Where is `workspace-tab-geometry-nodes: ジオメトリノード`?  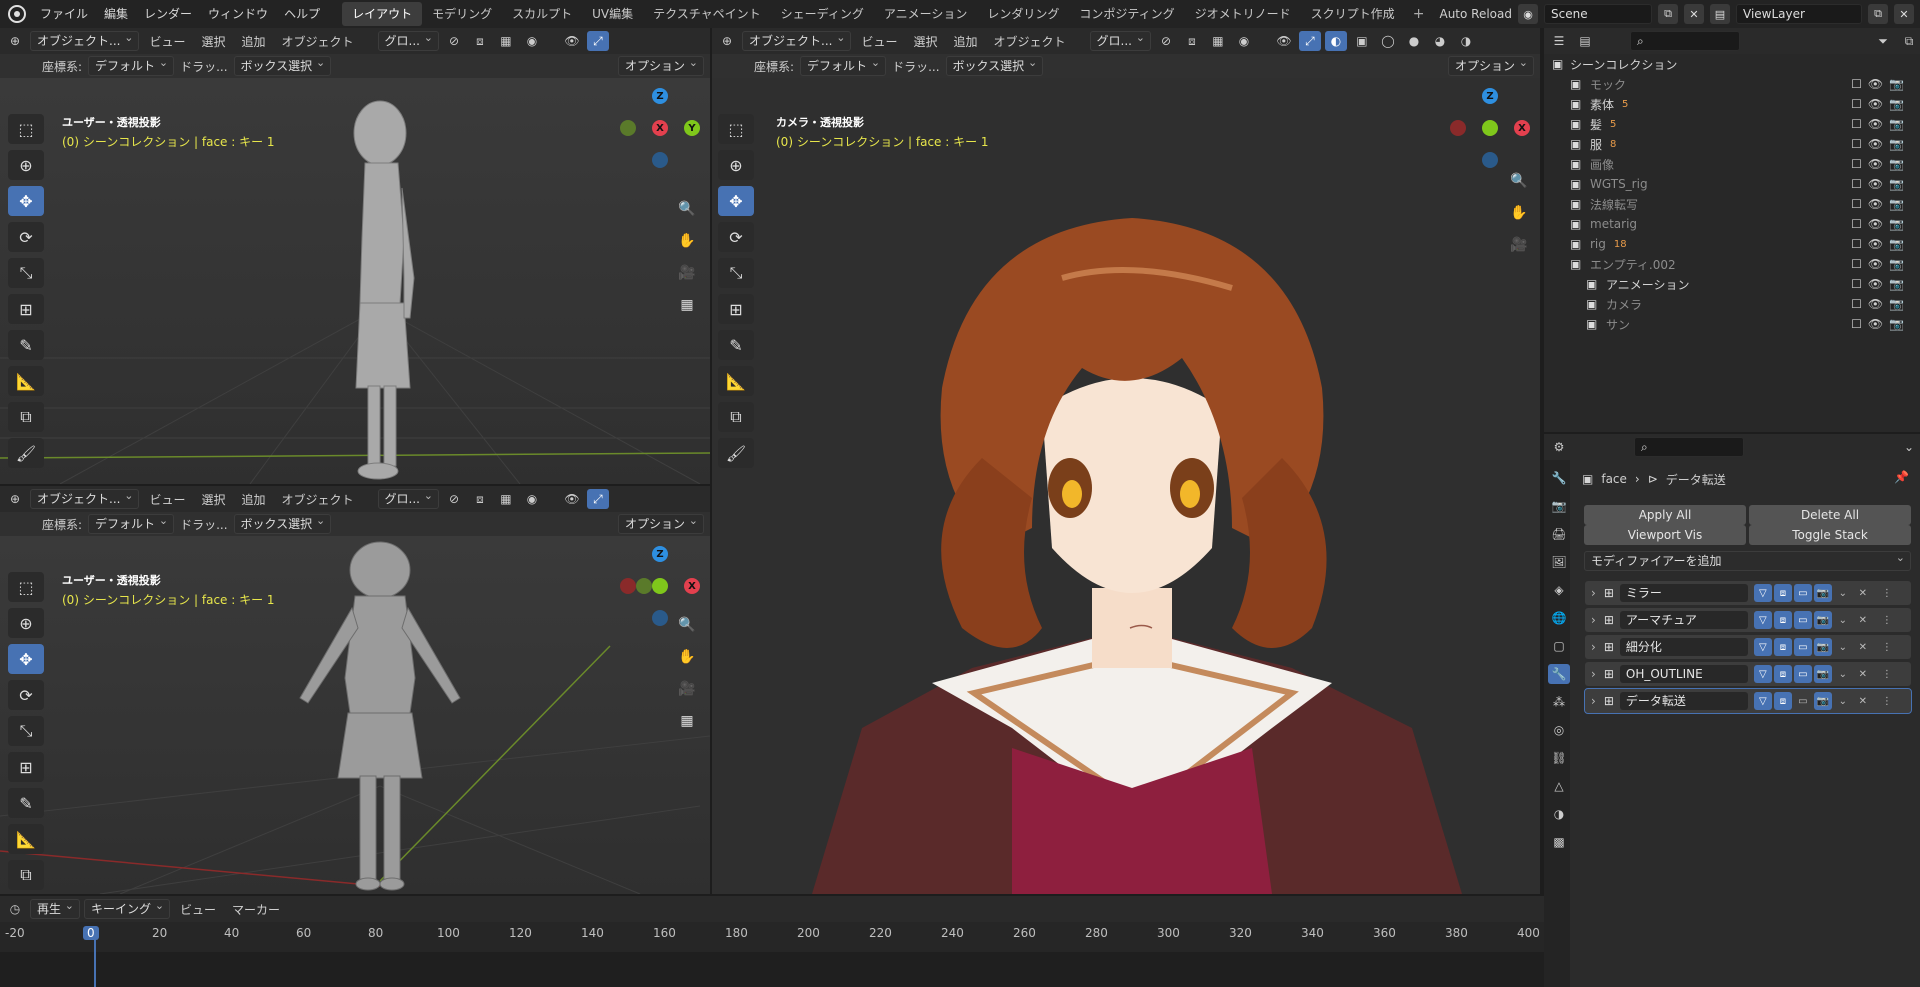
workspace-tab-geometry-nodes: ジオメトリノード is located at coordinates (1243, 14).